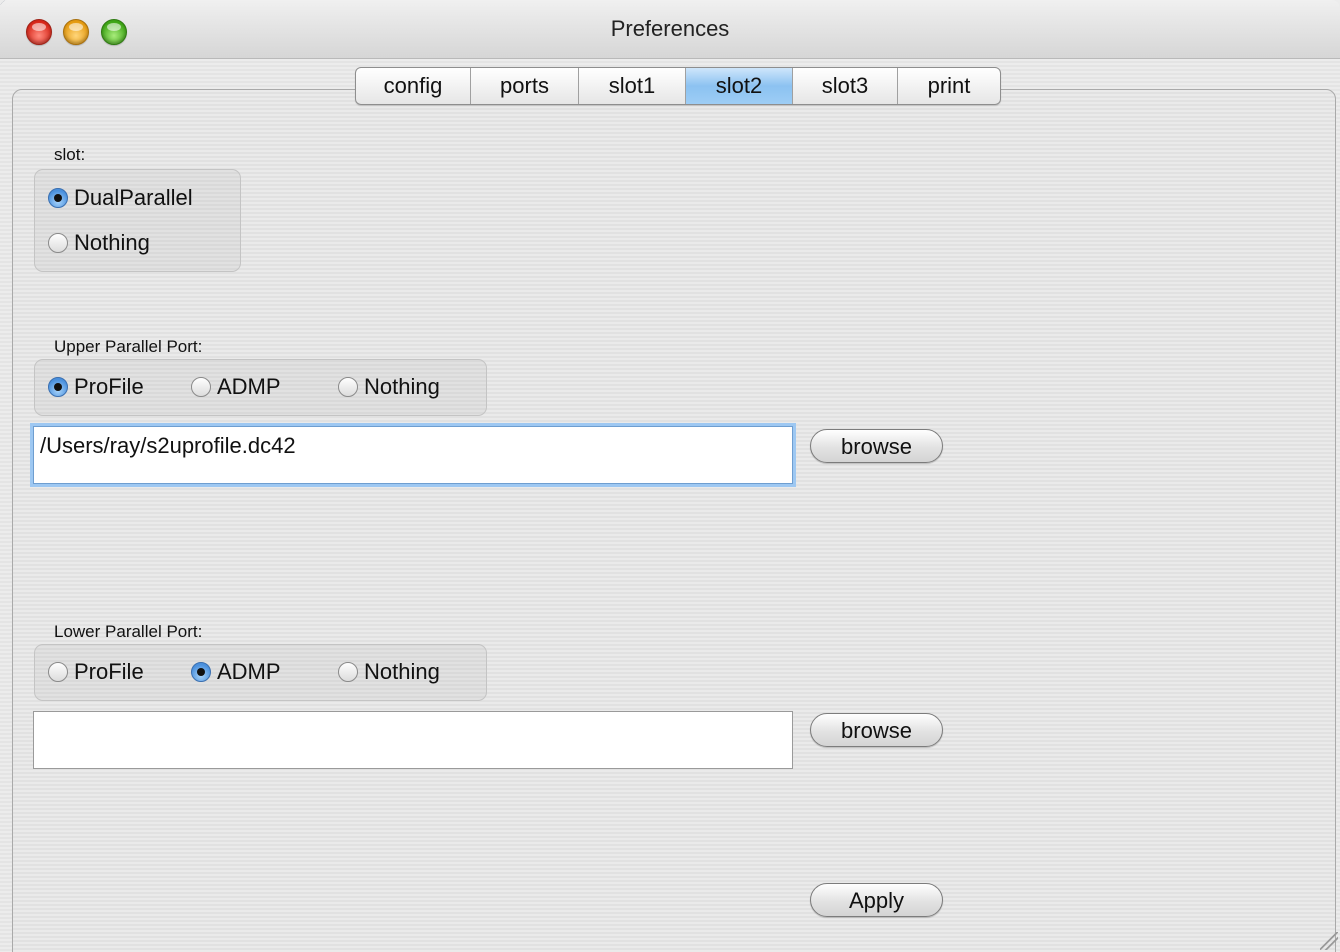 This screenshot has height=952, width=1340. Describe the element at coordinates (128, 631) in the screenshot. I see `lower-port-label: Lower Parallel Port:` at that location.